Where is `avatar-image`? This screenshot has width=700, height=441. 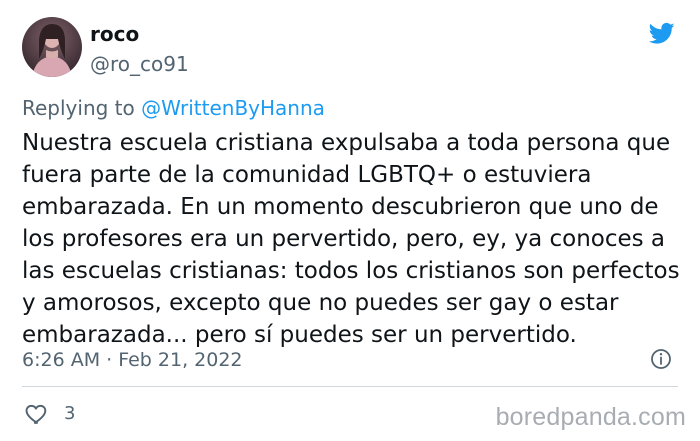
avatar-image is located at coordinates (52, 50).